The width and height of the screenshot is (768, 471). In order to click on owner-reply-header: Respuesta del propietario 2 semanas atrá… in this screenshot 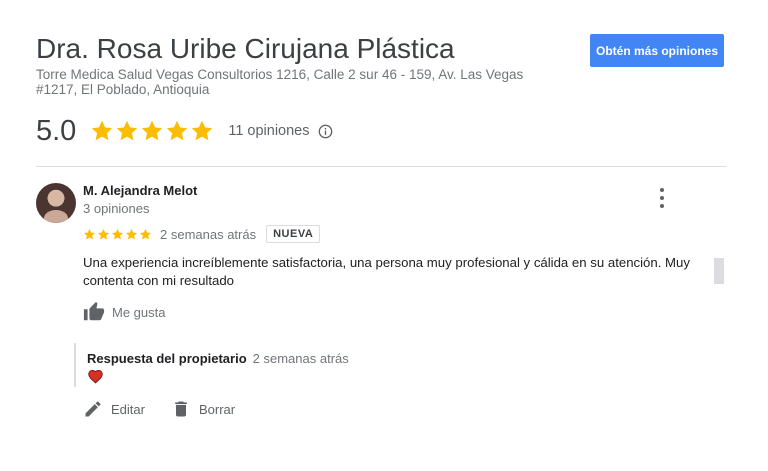, I will do `click(218, 358)`.